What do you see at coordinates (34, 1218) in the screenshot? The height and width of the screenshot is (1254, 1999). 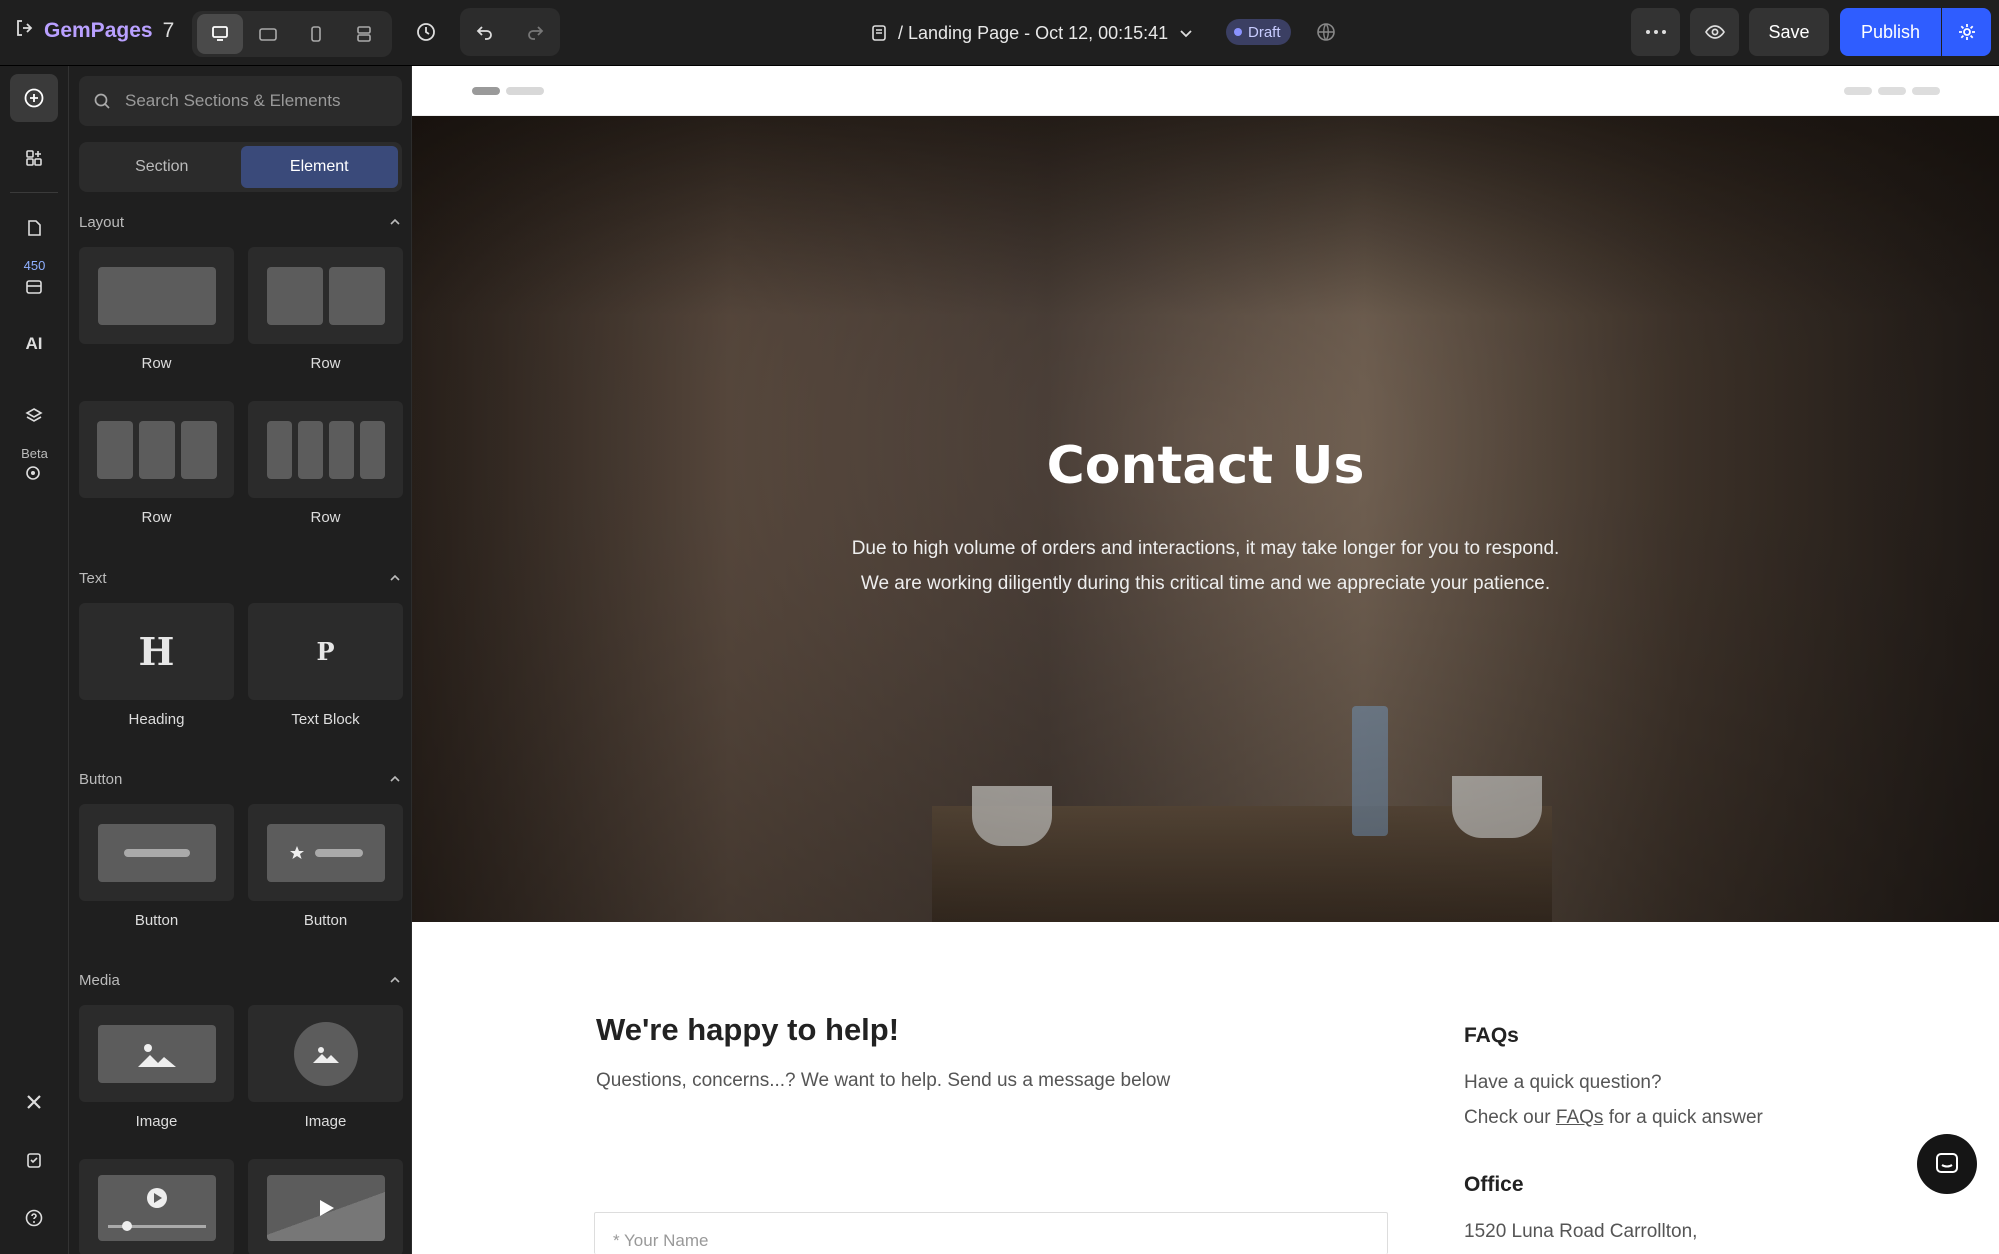 I see `help-icon` at bounding box center [34, 1218].